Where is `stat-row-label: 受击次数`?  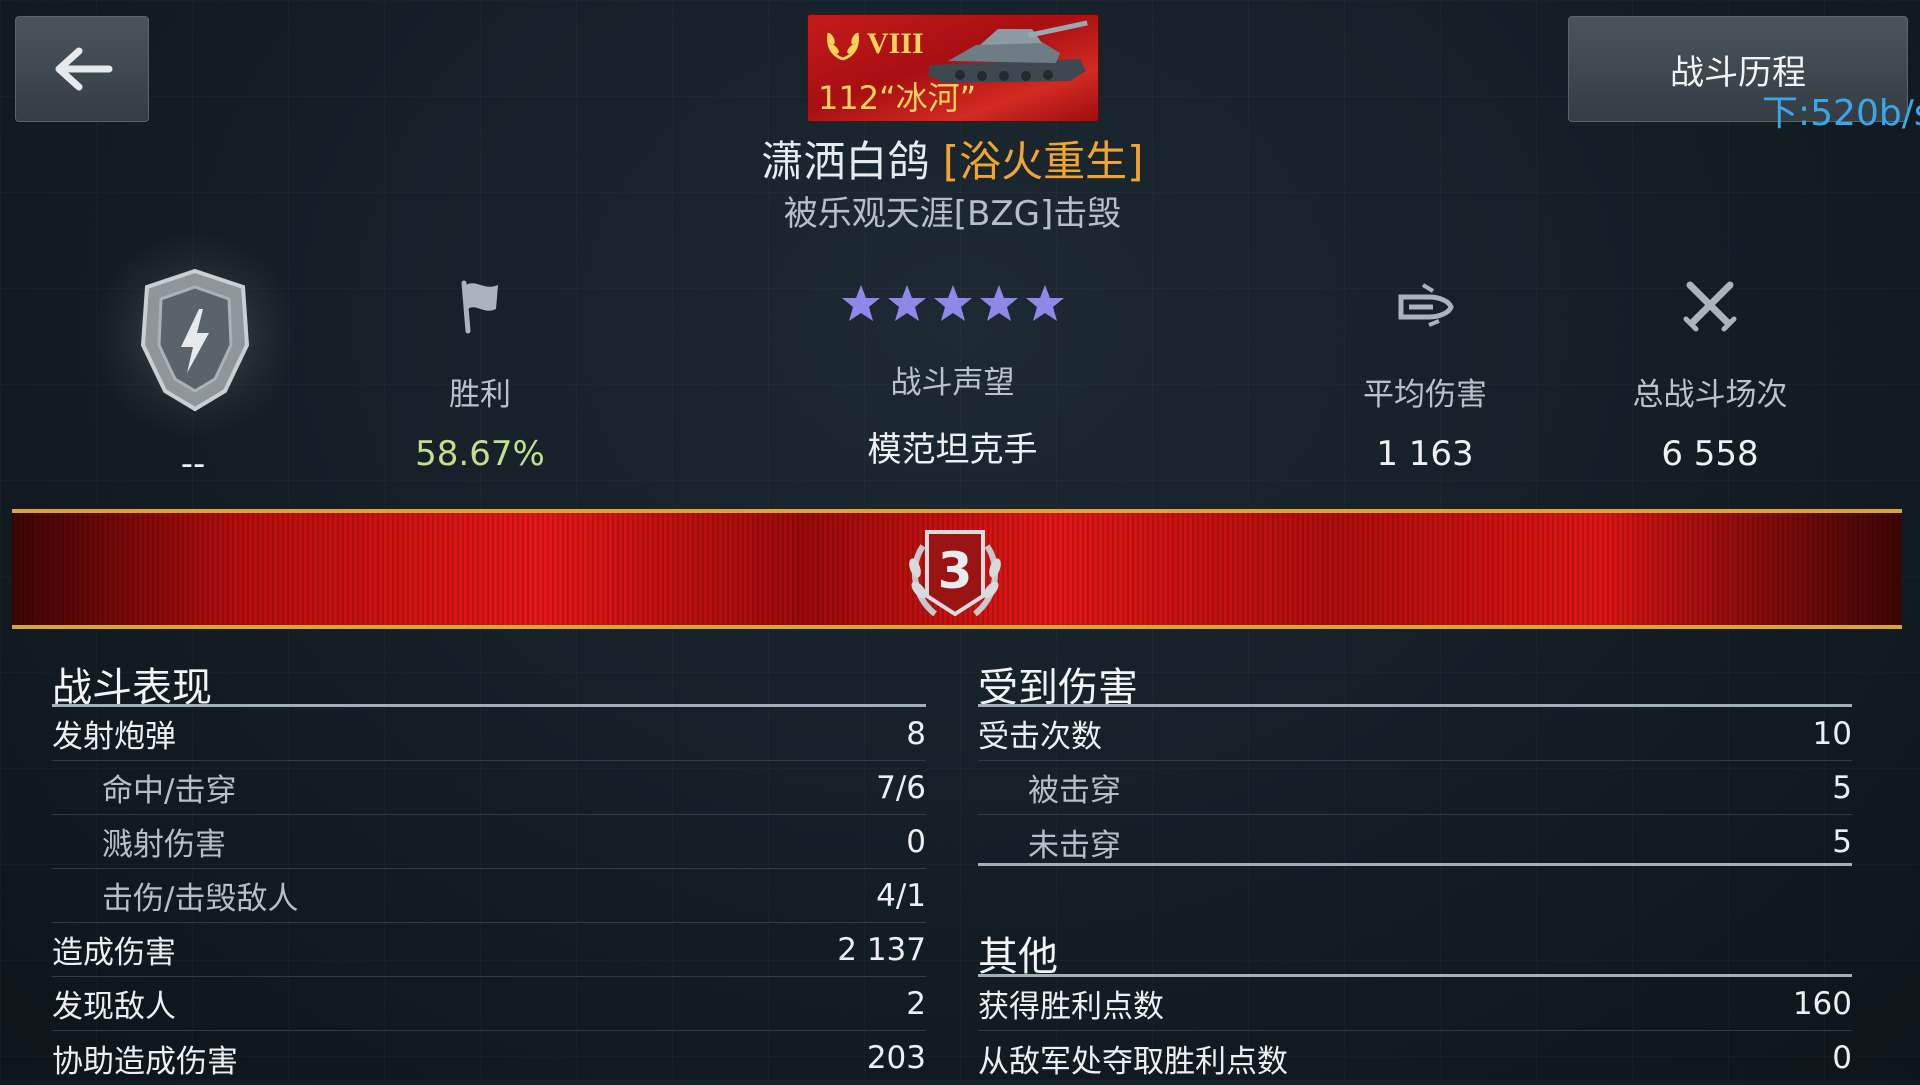
stat-row-label: 受击次数 is located at coordinates (1040, 737).